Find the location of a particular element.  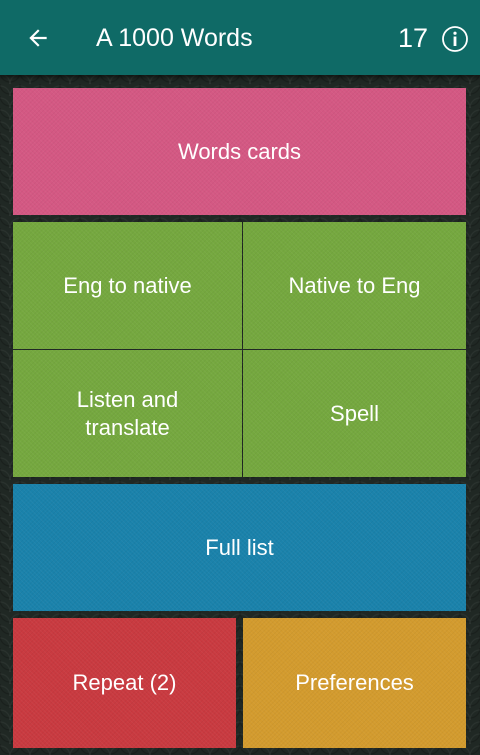

preferences-tile: Preferences is located at coordinates (354, 683).